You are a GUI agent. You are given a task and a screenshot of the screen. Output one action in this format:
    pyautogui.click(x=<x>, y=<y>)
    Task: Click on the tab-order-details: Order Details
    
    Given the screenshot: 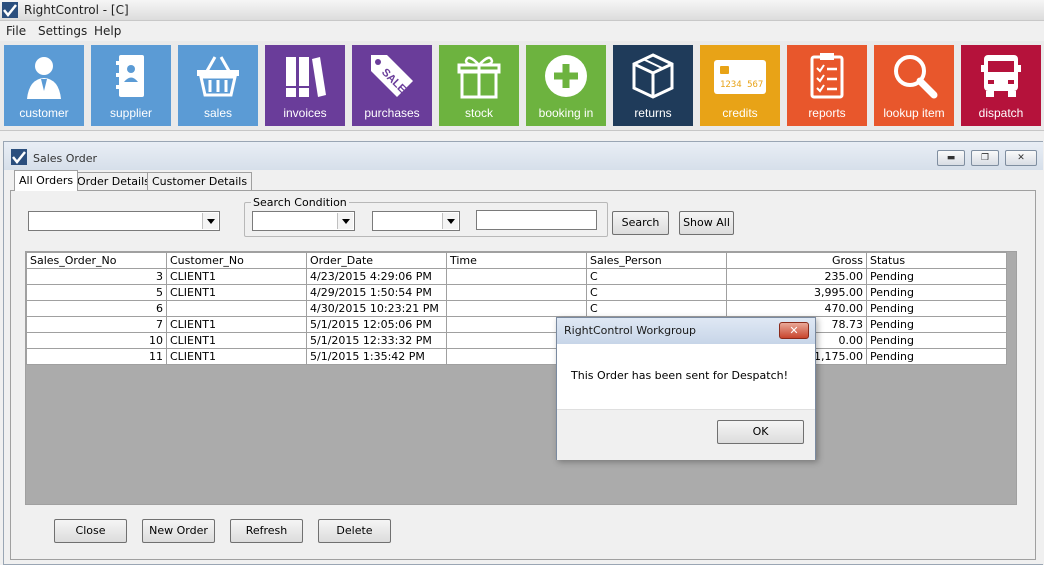 What is the action you would take?
    pyautogui.click(x=113, y=181)
    